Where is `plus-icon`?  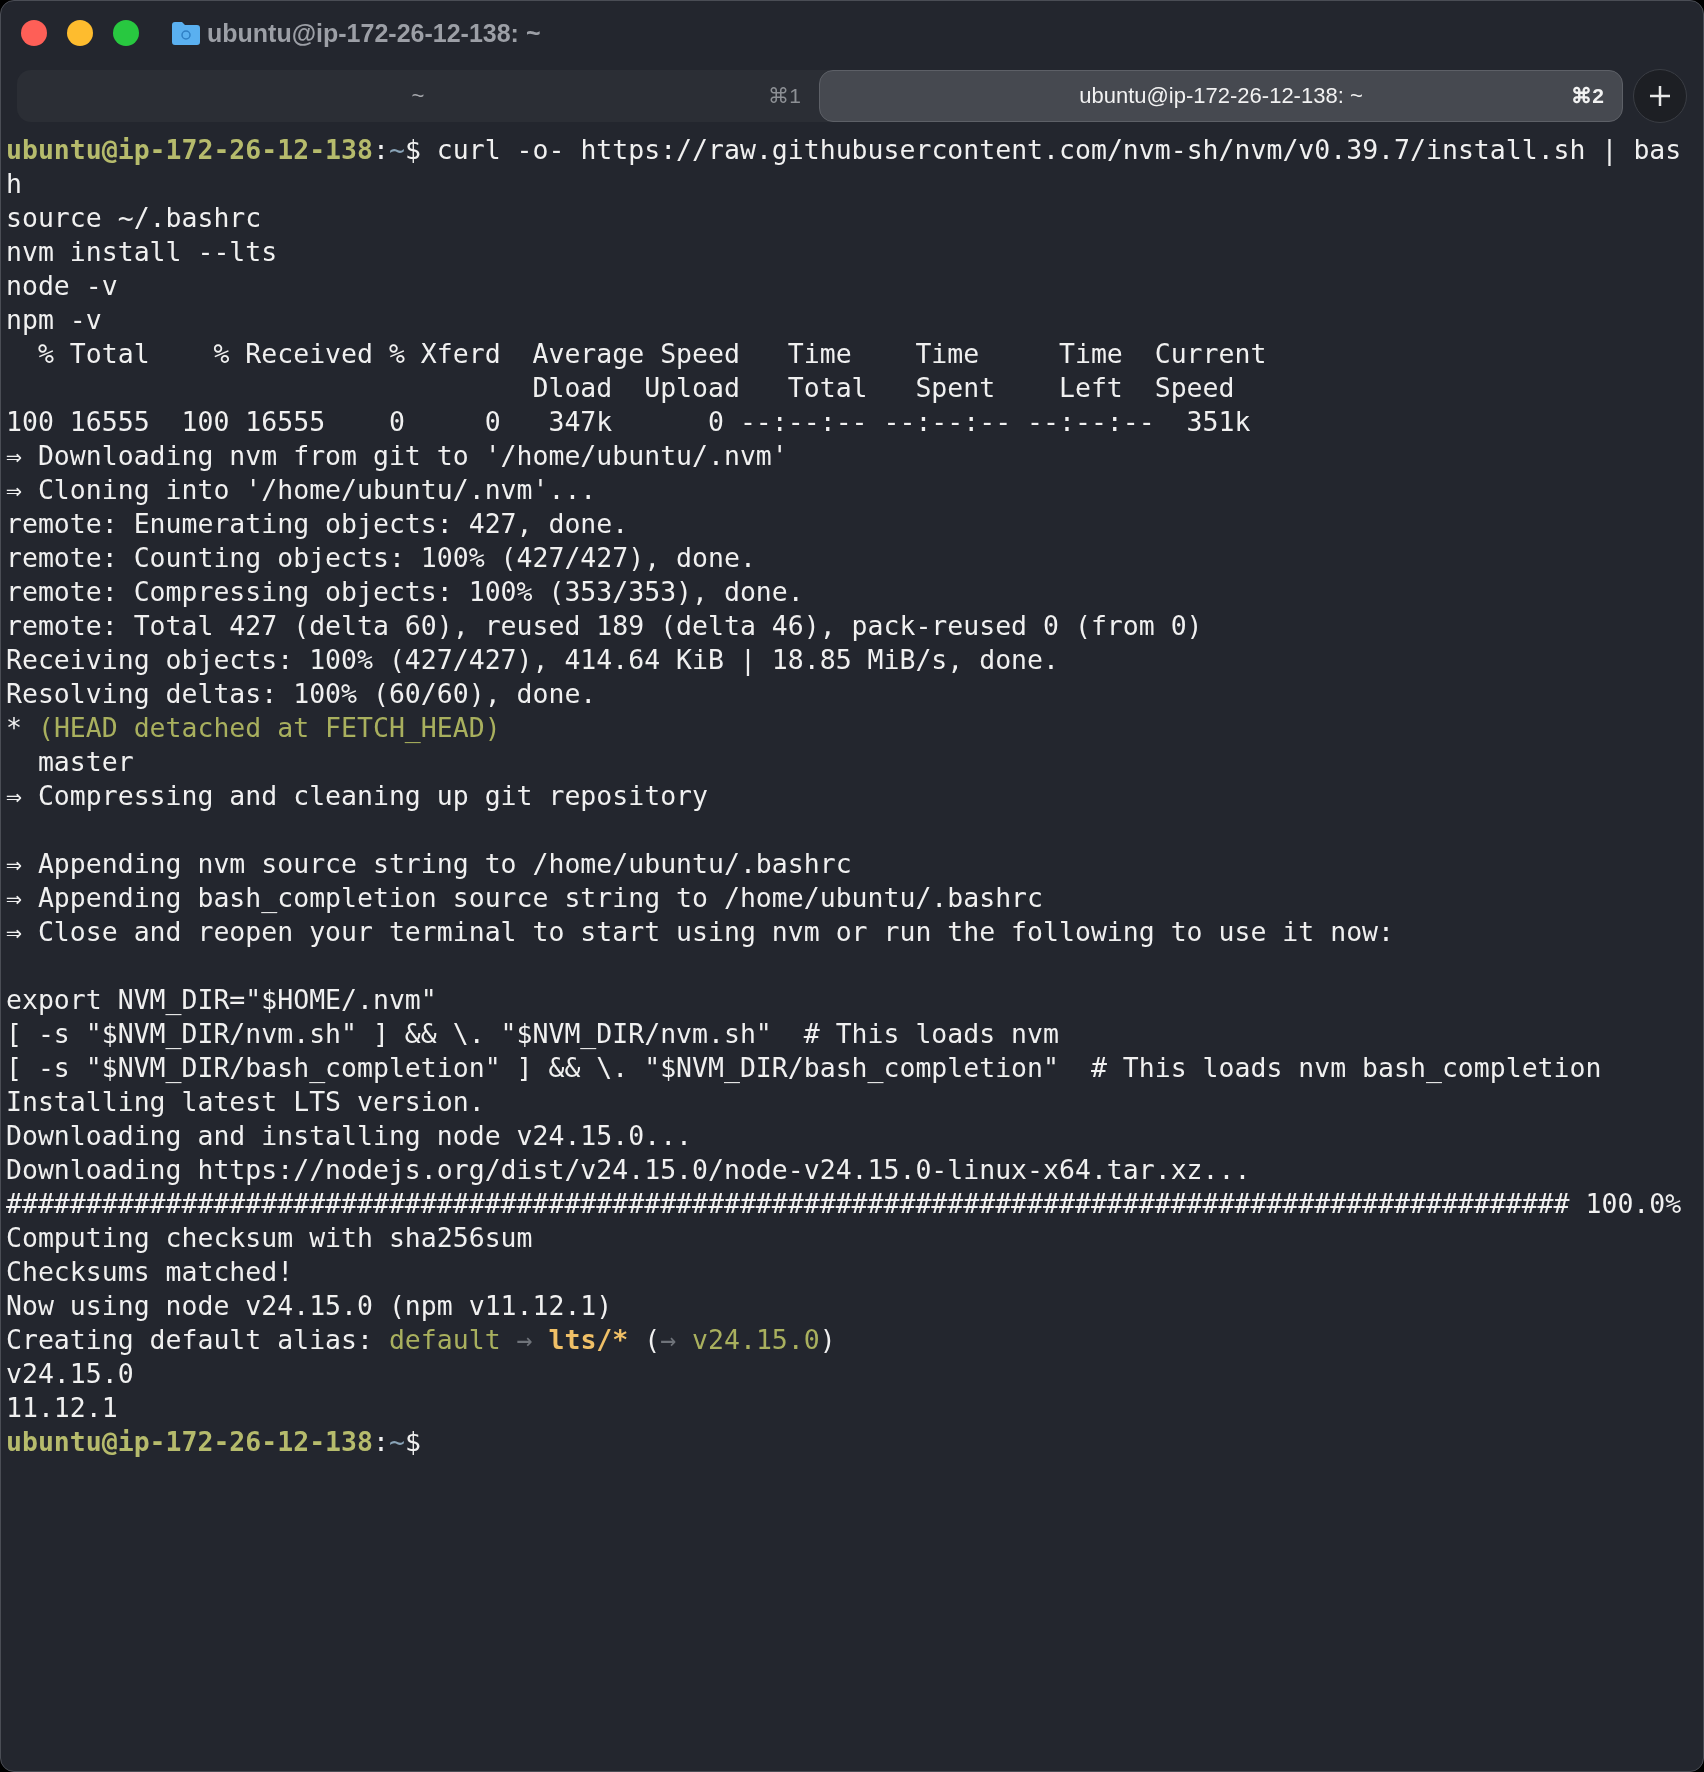
plus-icon is located at coordinates (1660, 96).